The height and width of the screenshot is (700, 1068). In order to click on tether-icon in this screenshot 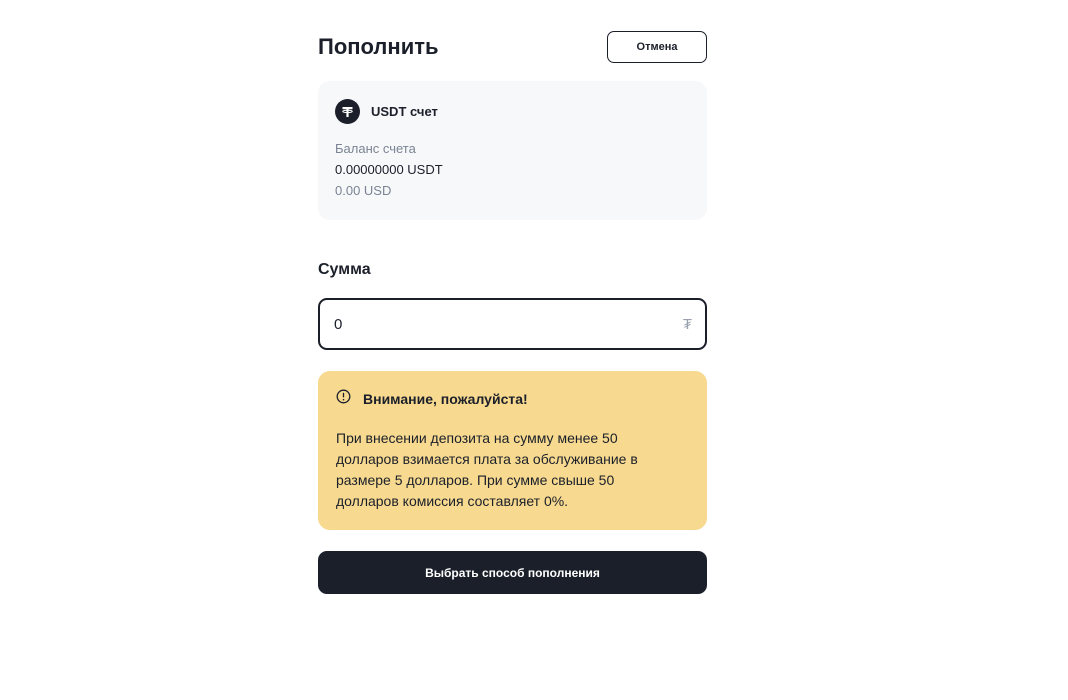, I will do `click(347, 111)`.